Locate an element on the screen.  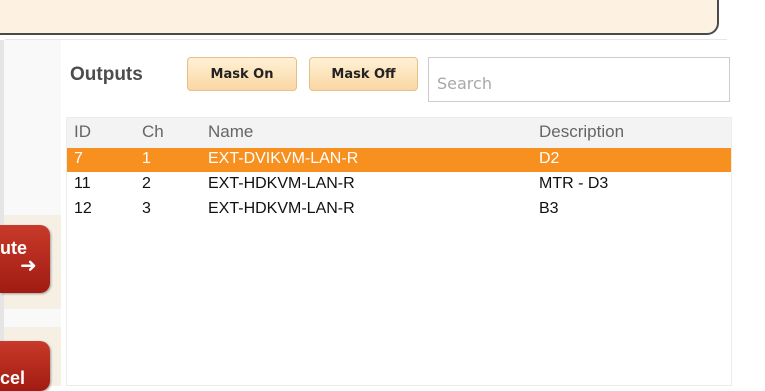
route-button: ute ➜ is located at coordinates (25, 259).